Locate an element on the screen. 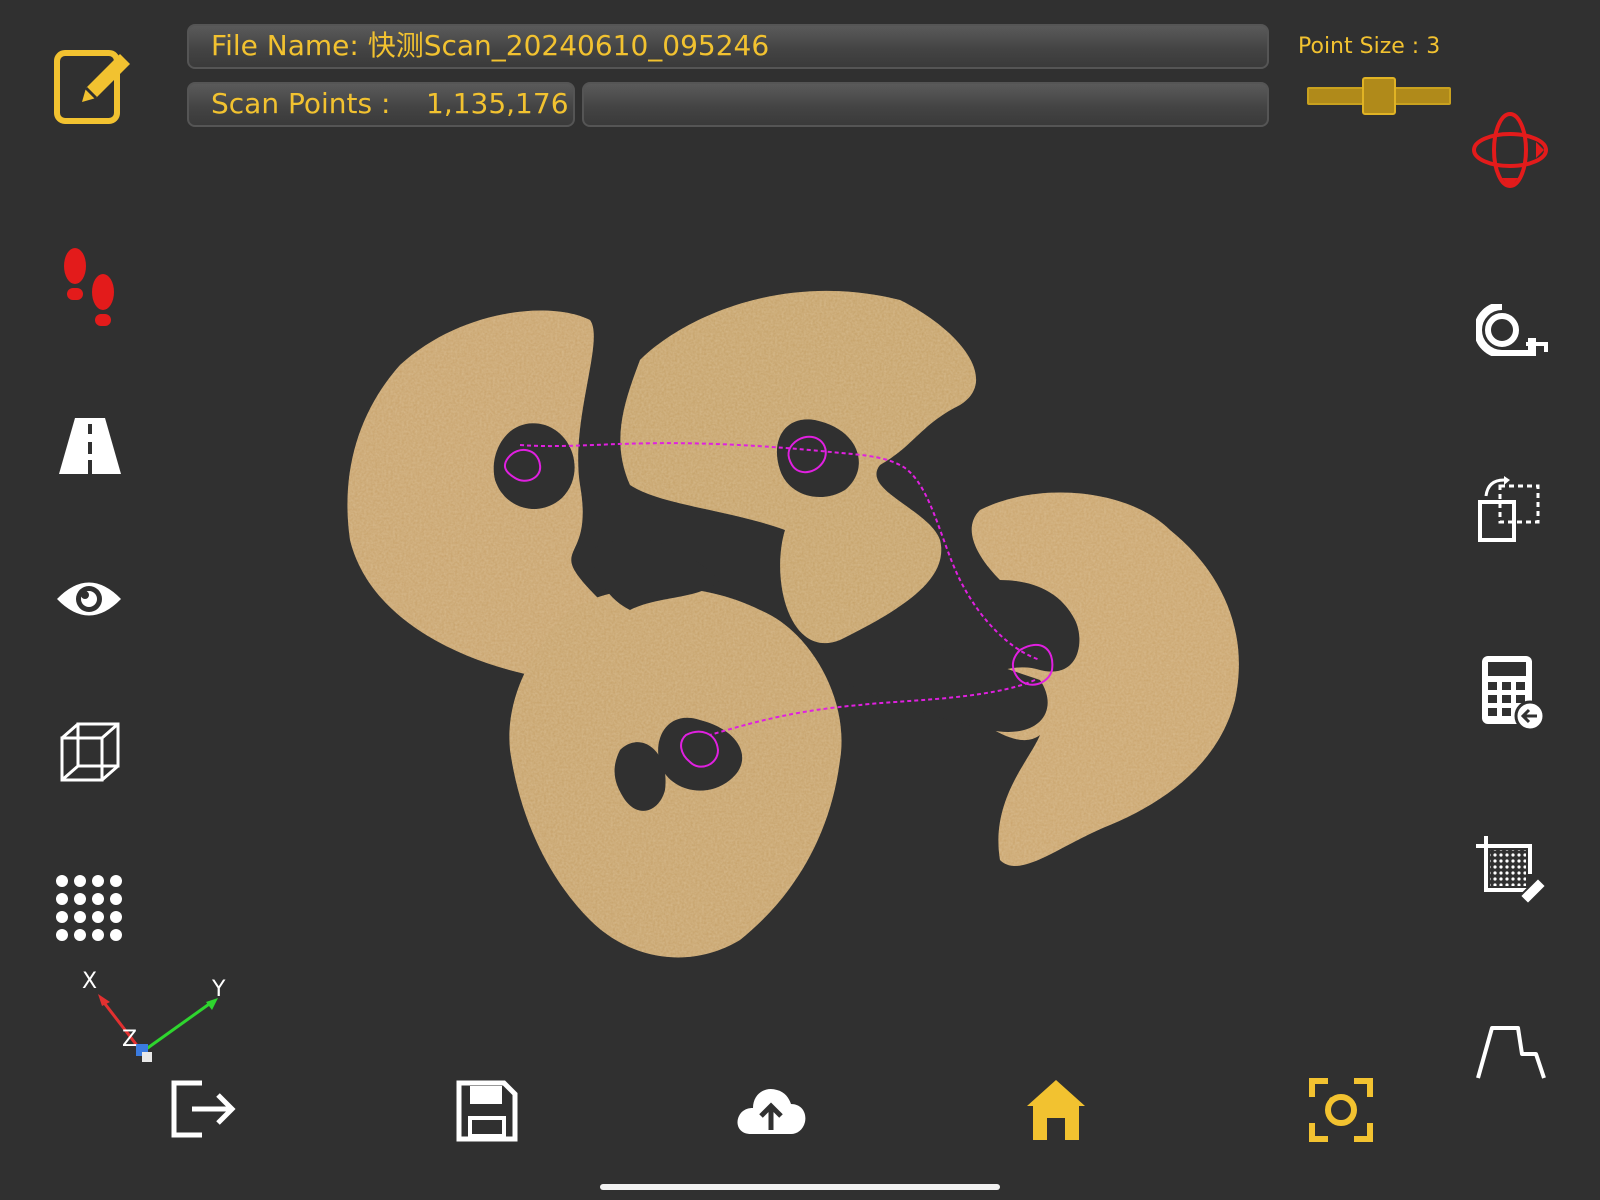  file-name-bar: File Name: 快测Scan_20240610_095246 is located at coordinates (728, 46).